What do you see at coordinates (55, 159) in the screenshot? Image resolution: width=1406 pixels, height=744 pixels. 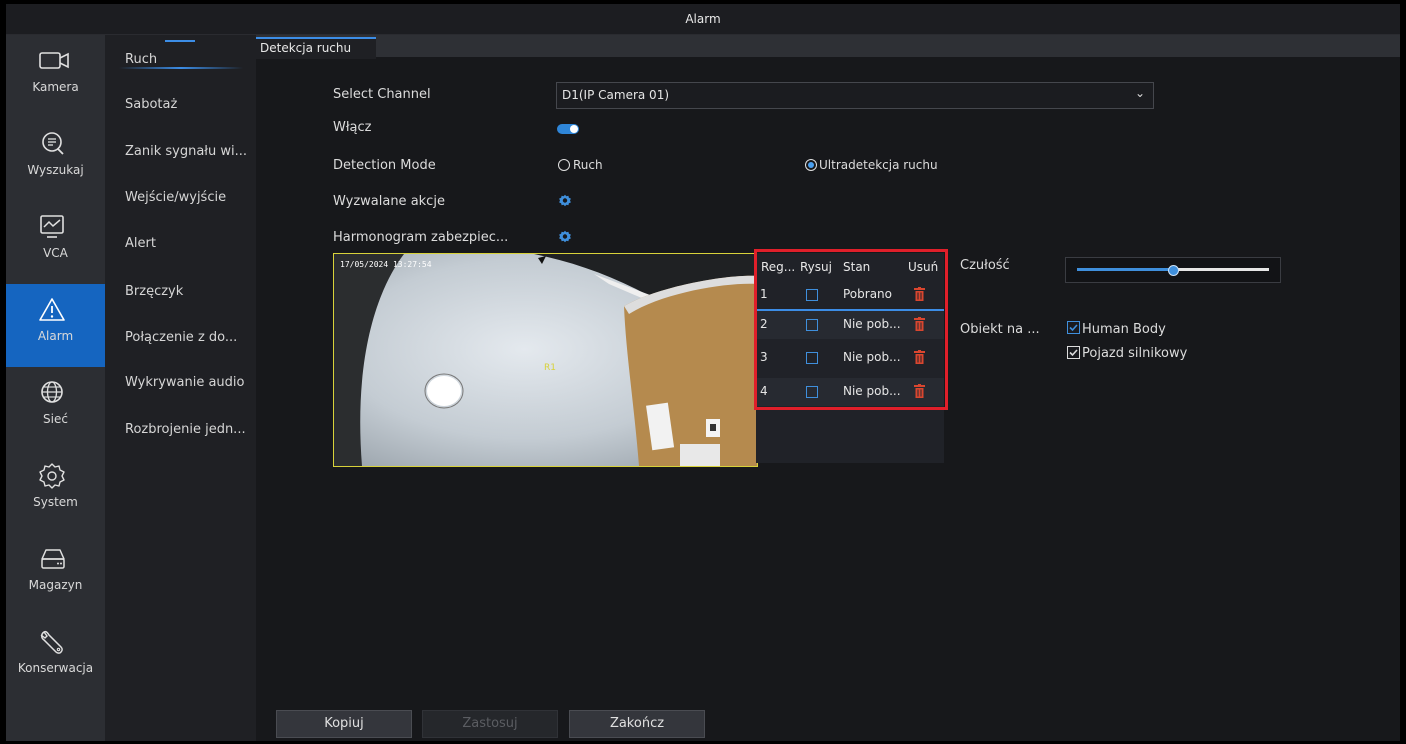 I see `nav-item-wyszukaj: Wyszukaj` at bounding box center [55, 159].